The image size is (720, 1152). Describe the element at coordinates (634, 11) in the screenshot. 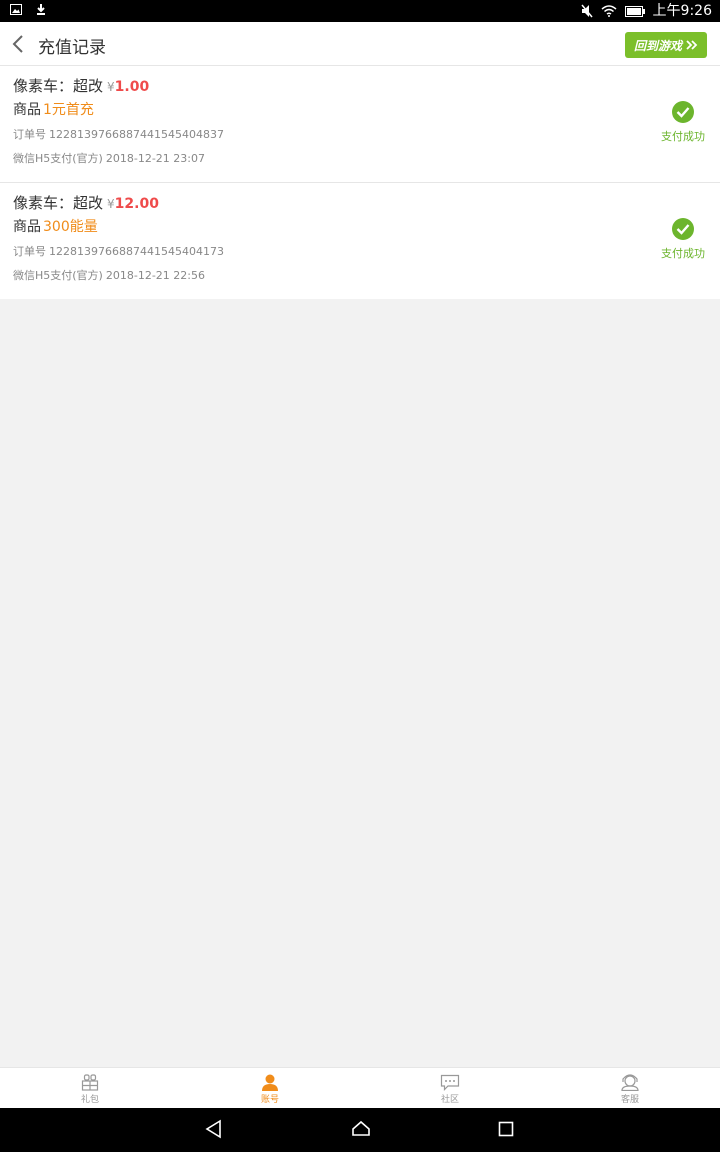

I see `battery-icon` at that location.